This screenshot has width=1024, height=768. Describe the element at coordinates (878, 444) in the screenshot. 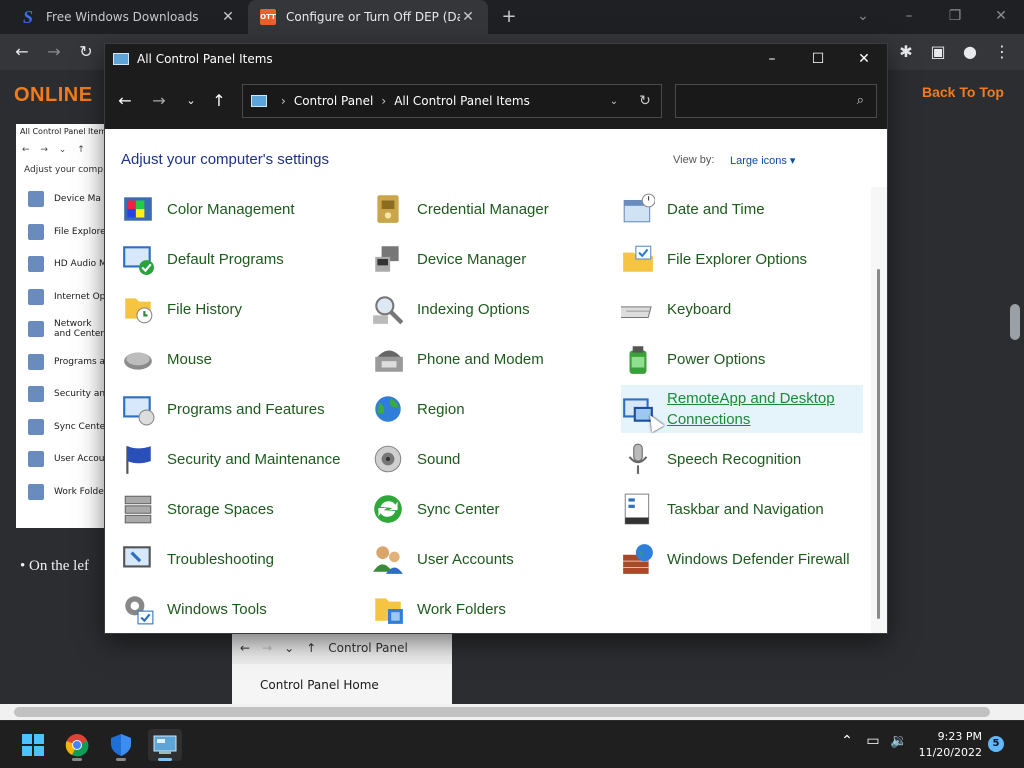

I see `content-scroll-thumb` at that location.